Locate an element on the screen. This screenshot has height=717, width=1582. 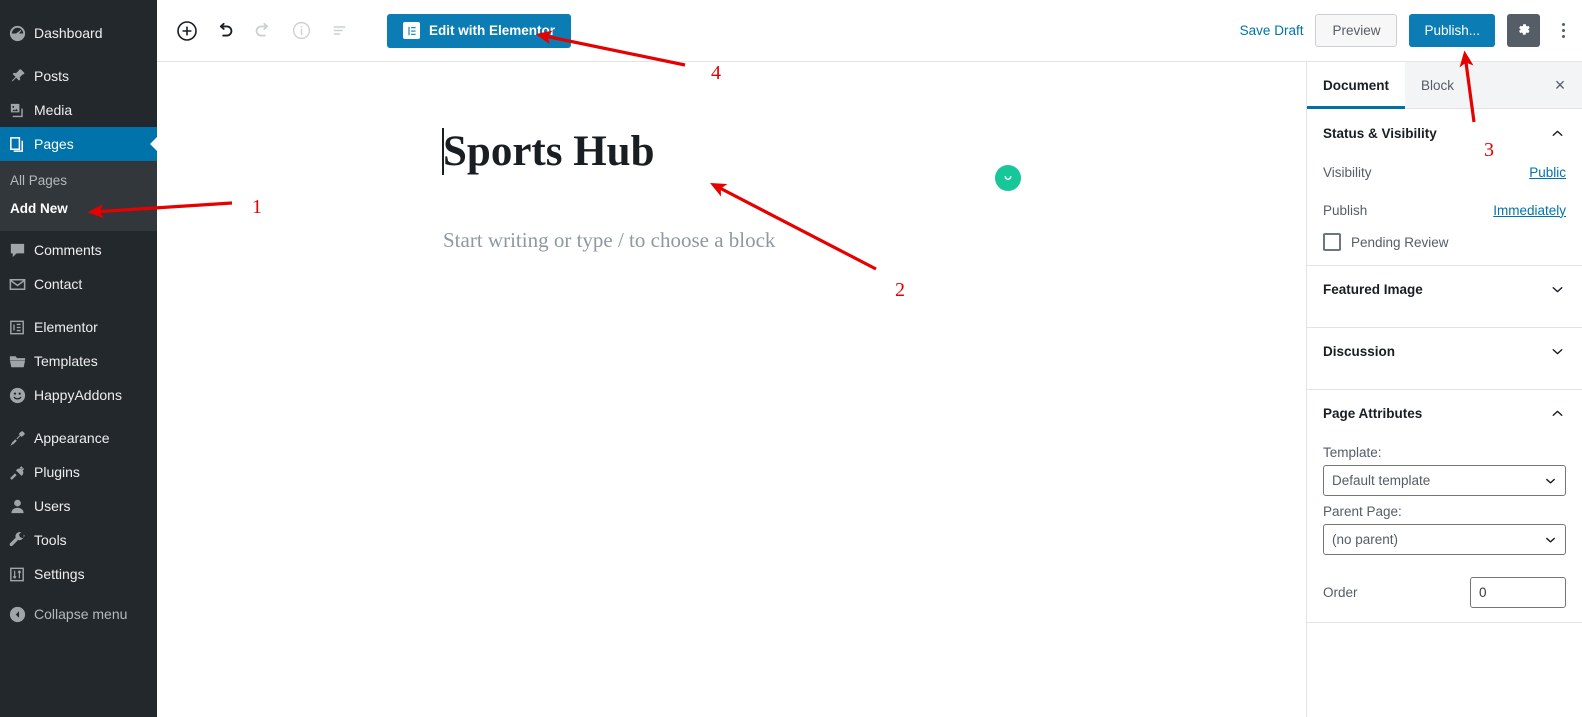
preview-button: Preview is located at coordinates (1356, 30).